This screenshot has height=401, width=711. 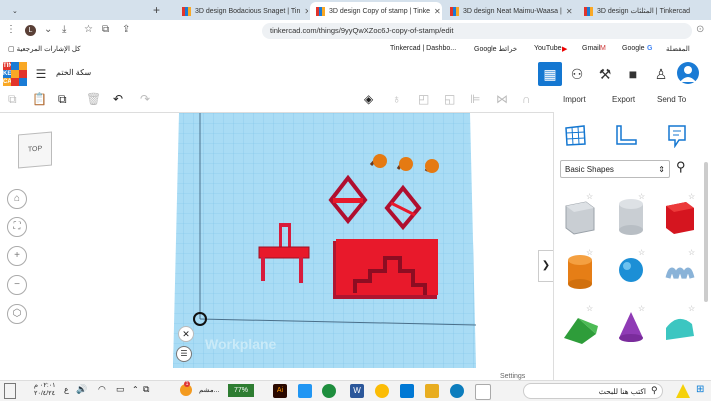 What do you see at coordinates (575, 135) in the screenshot?
I see `workplane-grid-icon` at bounding box center [575, 135].